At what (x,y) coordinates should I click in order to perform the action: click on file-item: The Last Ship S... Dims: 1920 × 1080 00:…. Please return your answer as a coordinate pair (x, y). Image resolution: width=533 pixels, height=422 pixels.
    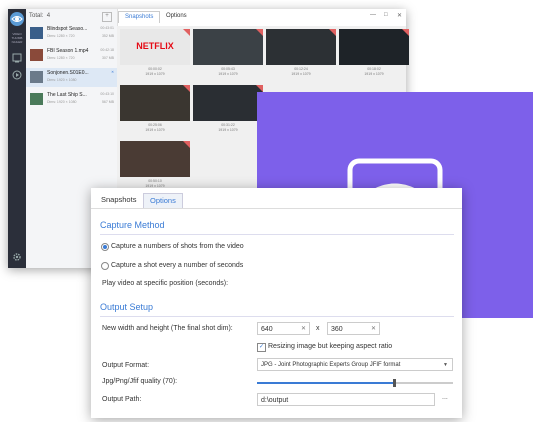
    Looking at the image, I should click on (71, 99).